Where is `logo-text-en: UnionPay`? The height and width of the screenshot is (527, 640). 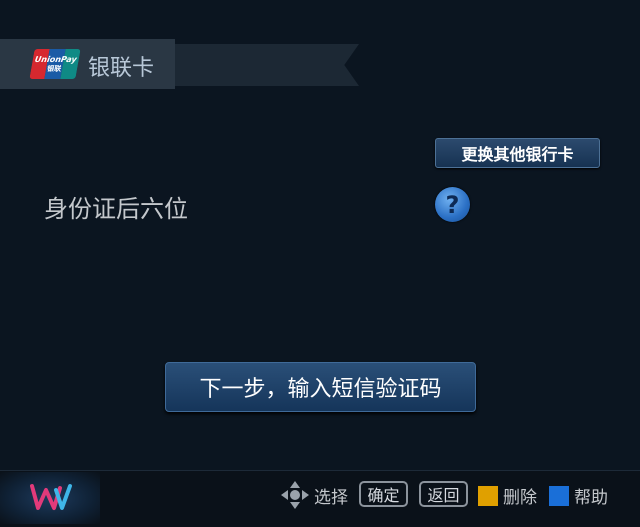
logo-text-en: UnionPay is located at coordinates (56, 59).